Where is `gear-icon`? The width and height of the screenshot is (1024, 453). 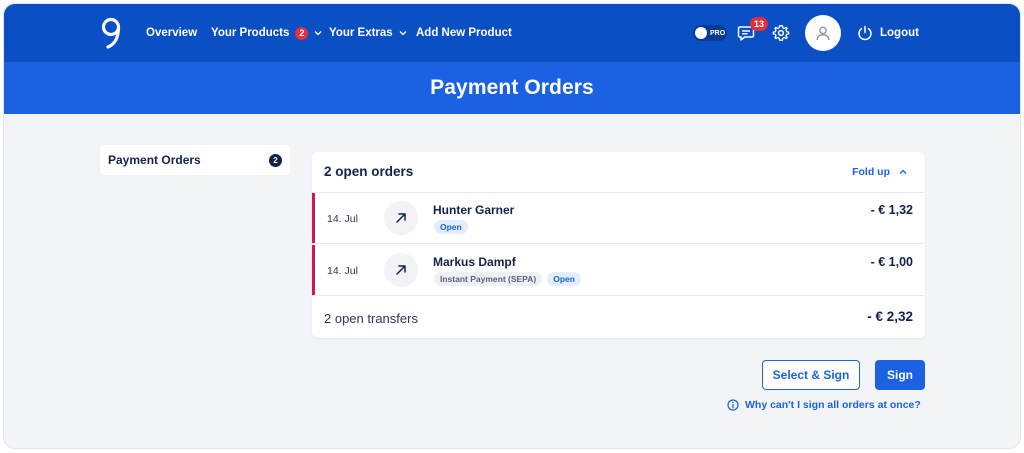 gear-icon is located at coordinates (781, 33).